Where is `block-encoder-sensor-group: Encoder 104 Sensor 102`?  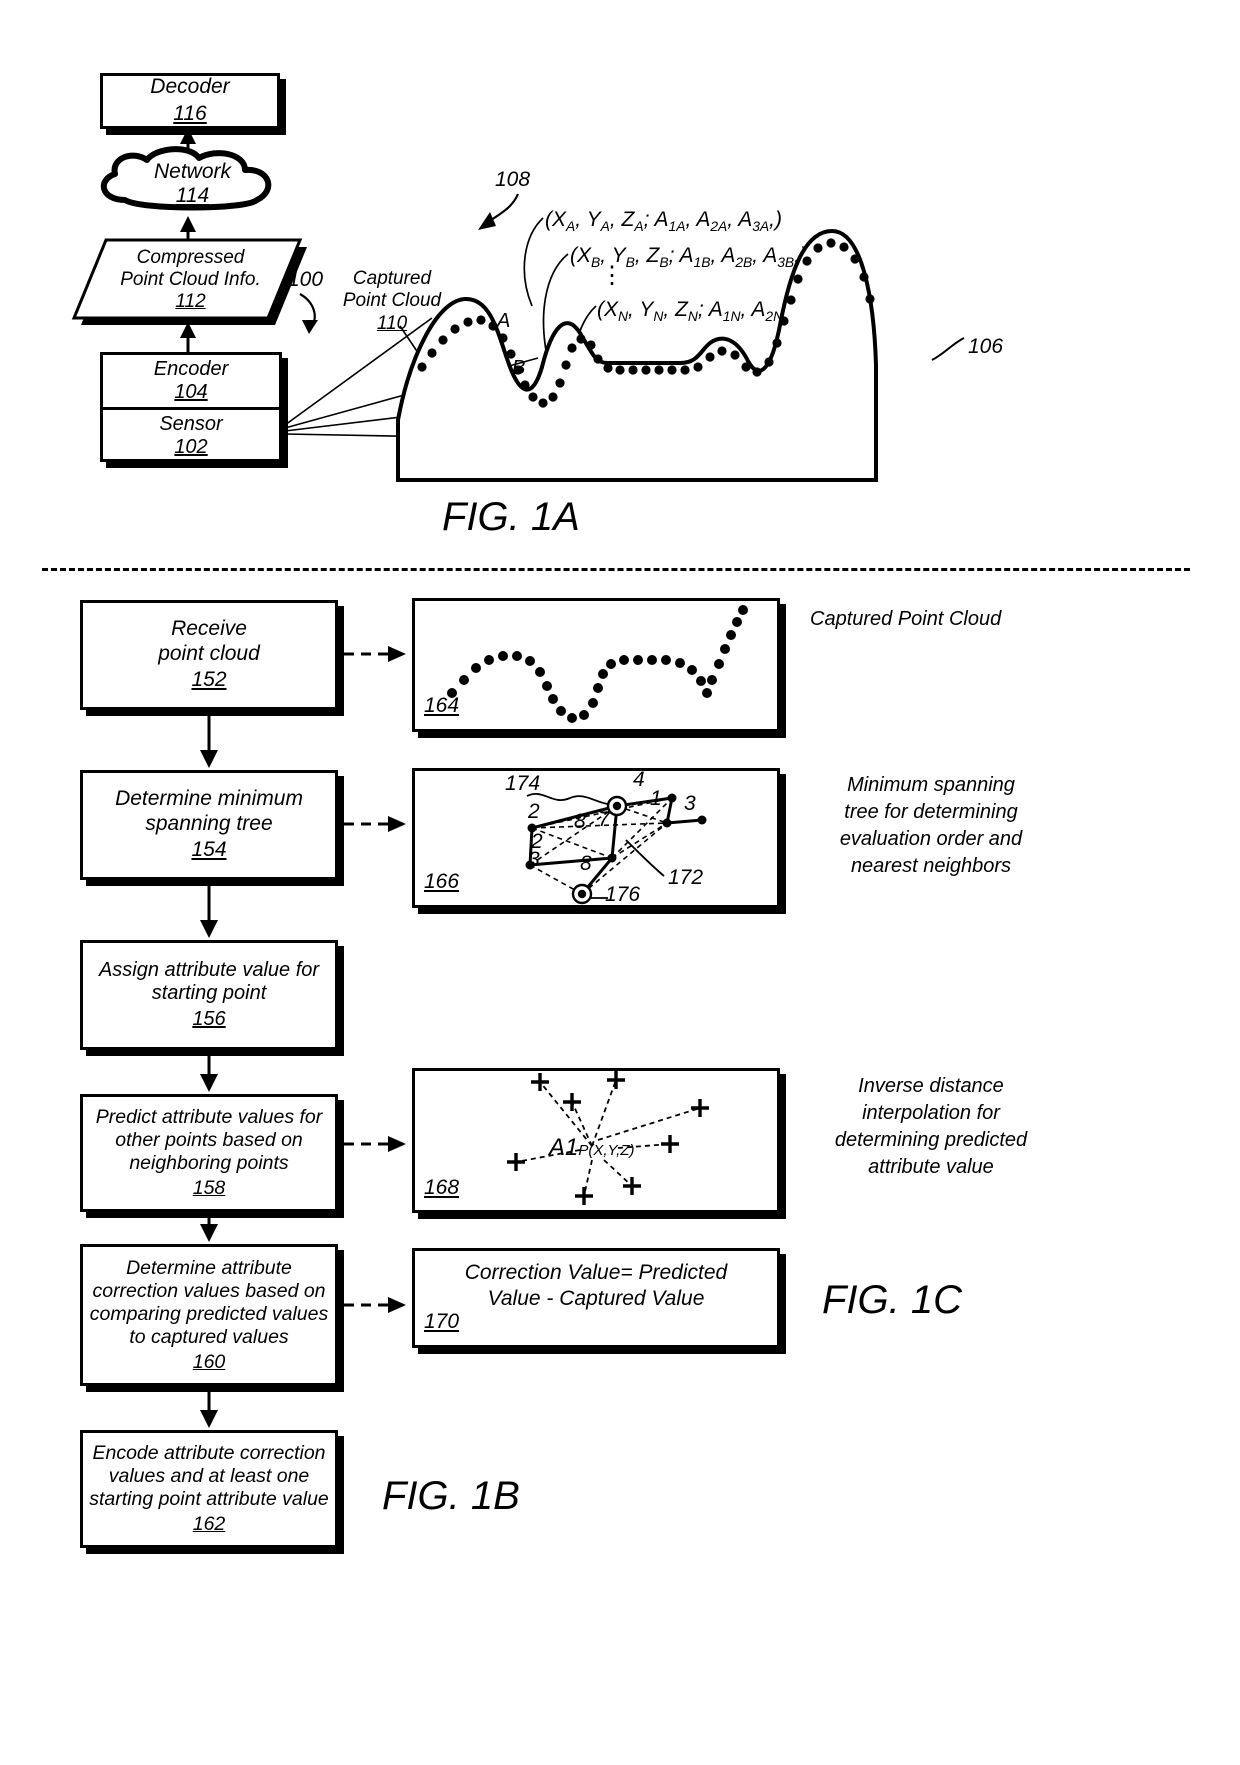
block-encoder-sensor-group: Encoder 104 Sensor 102 is located at coordinates (191, 407).